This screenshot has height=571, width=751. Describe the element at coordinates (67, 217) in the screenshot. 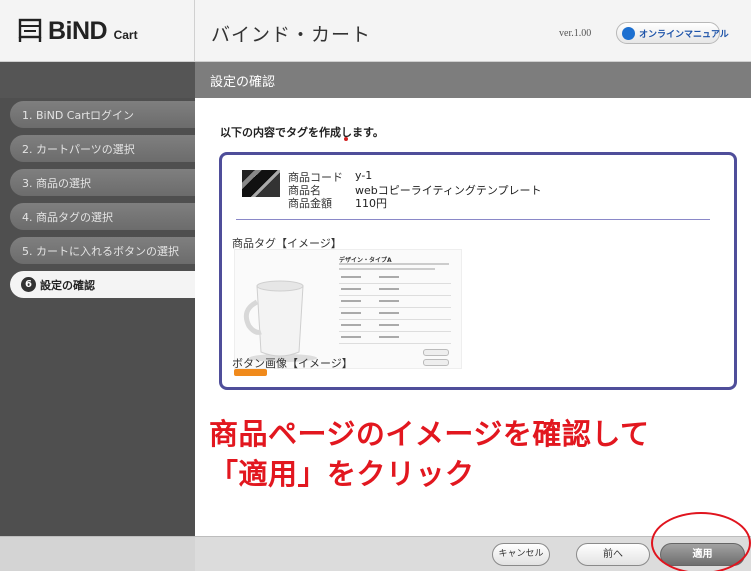

I see `sidebar-step-label: 4. 商品タグの選択` at that location.